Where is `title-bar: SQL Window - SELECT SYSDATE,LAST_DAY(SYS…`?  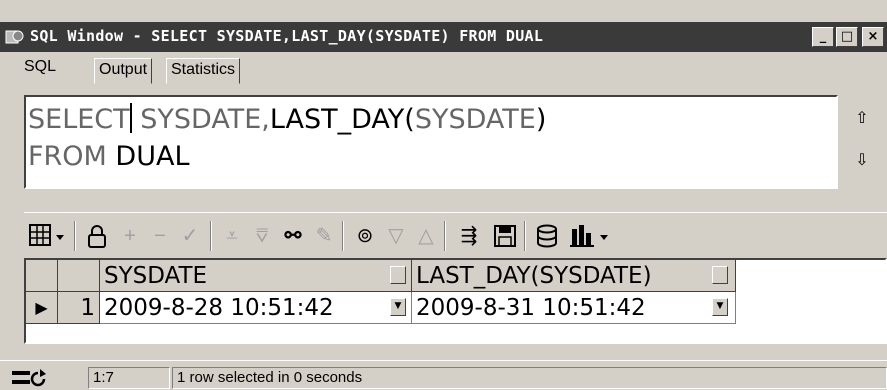 title-bar: SQL Window - SELECT SYSDATE,LAST_DAY(SYS… is located at coordinates (443, 37).